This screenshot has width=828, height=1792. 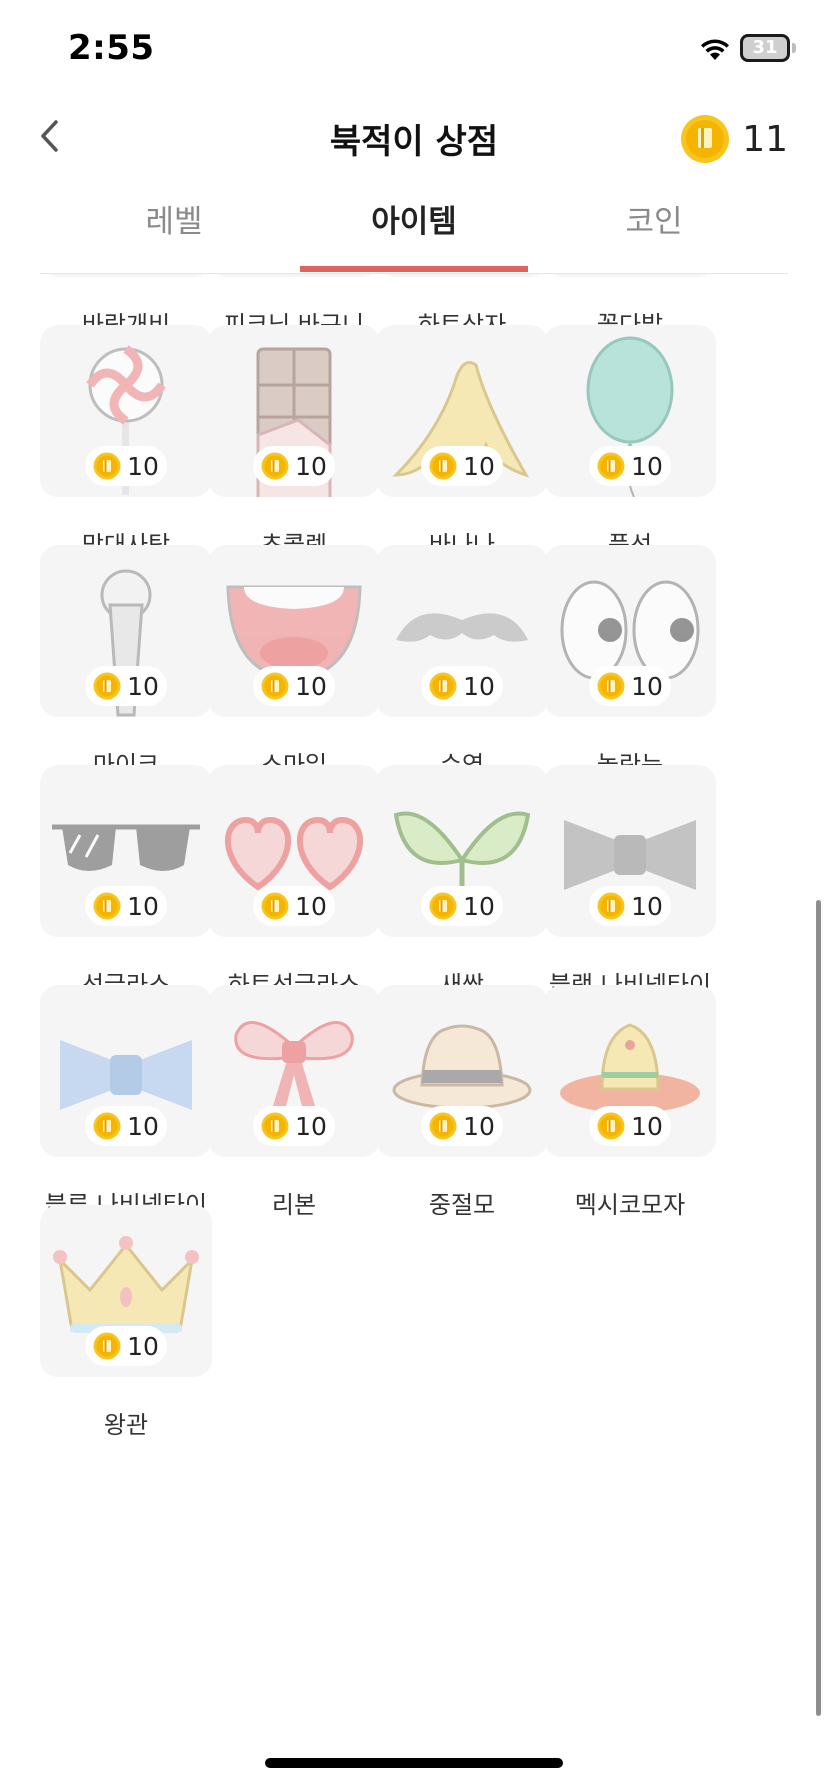 I want to click on shop-item: 10 멕시코모자, so click(x=630, y=1102).